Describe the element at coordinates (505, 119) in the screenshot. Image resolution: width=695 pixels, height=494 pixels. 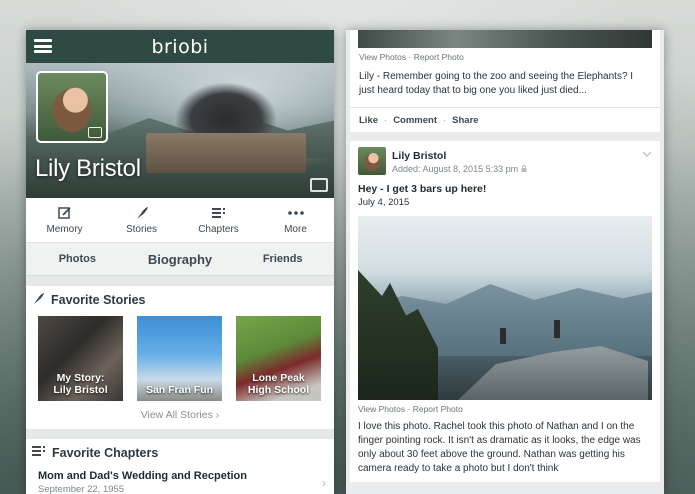
I see `post-actions: Like · Comment · Share` at that location.